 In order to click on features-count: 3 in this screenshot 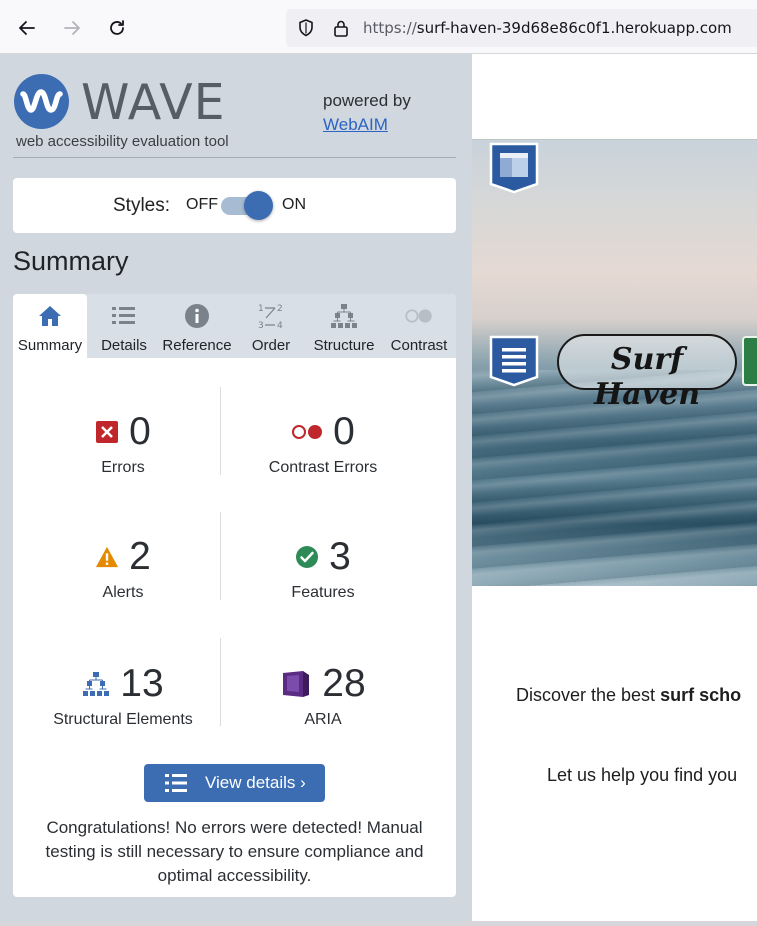, I will do `click(340, 556)`.